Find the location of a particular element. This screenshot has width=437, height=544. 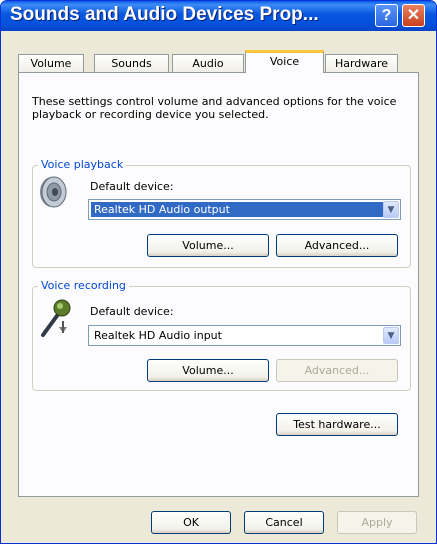

apply-button: Apply is located at coordinates (377, 522).